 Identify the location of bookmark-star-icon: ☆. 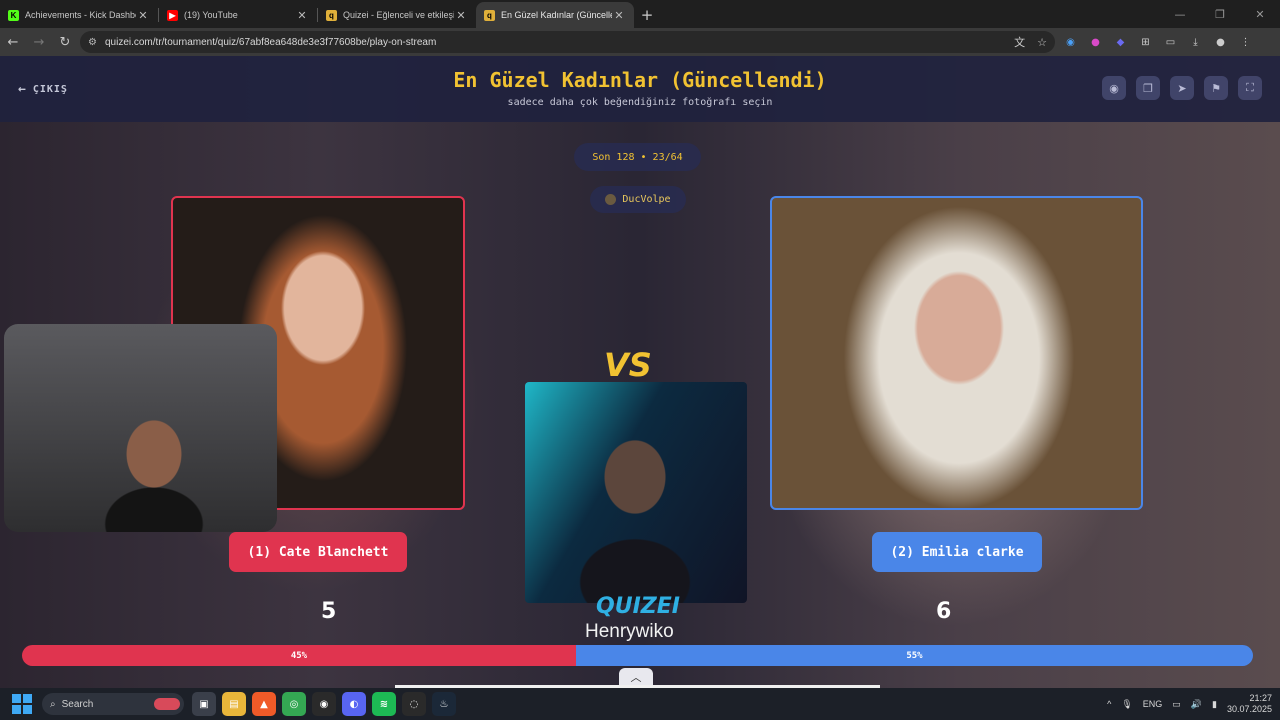
(1042, 42).